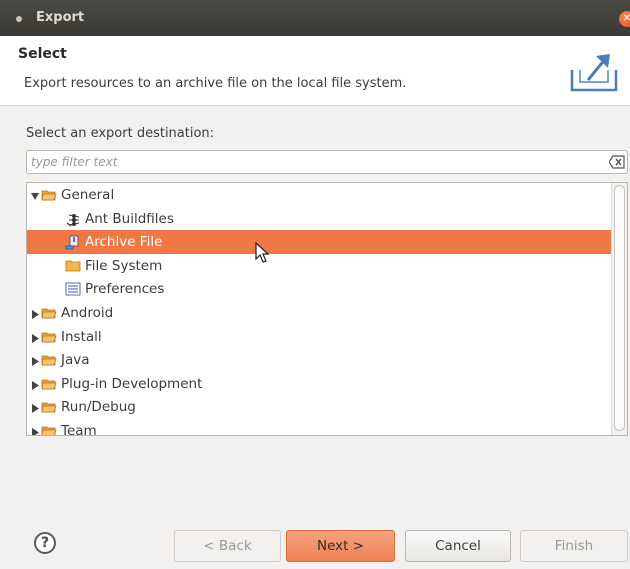  I want to click on tree-item-file-system: File System, so click(319, 266).